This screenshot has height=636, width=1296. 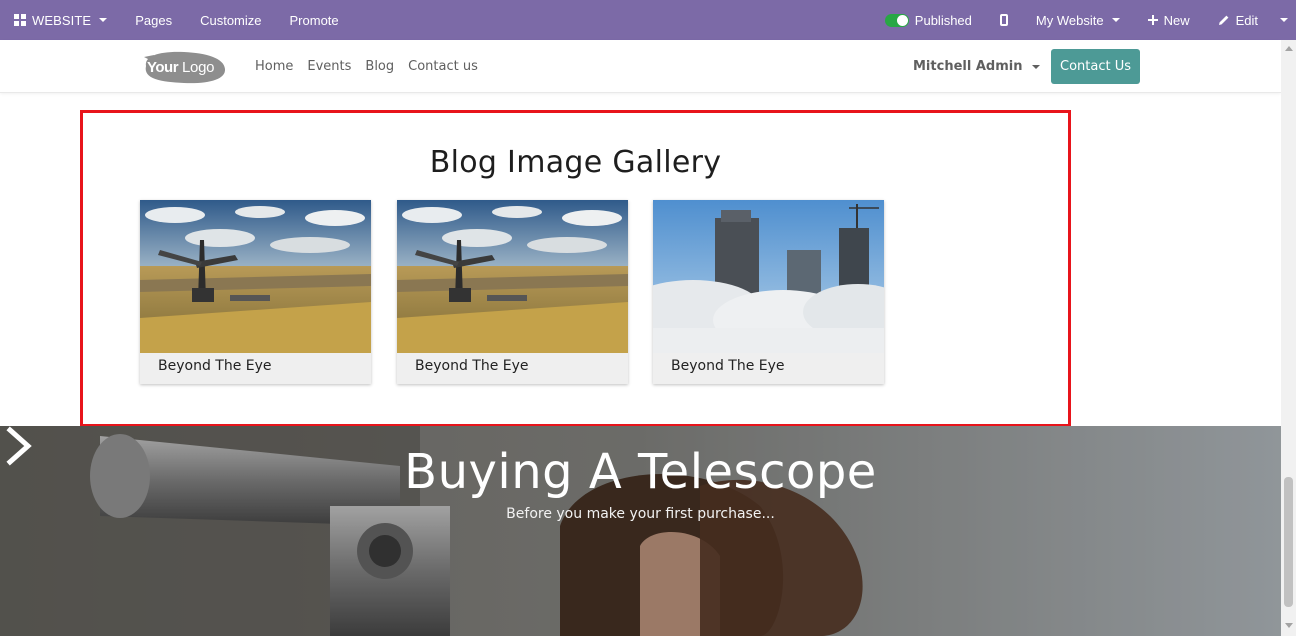 What do you see at coordinates (896, 20) in the screenshot?
I see `toggle-on-icon` at bounding box center [896, 20].